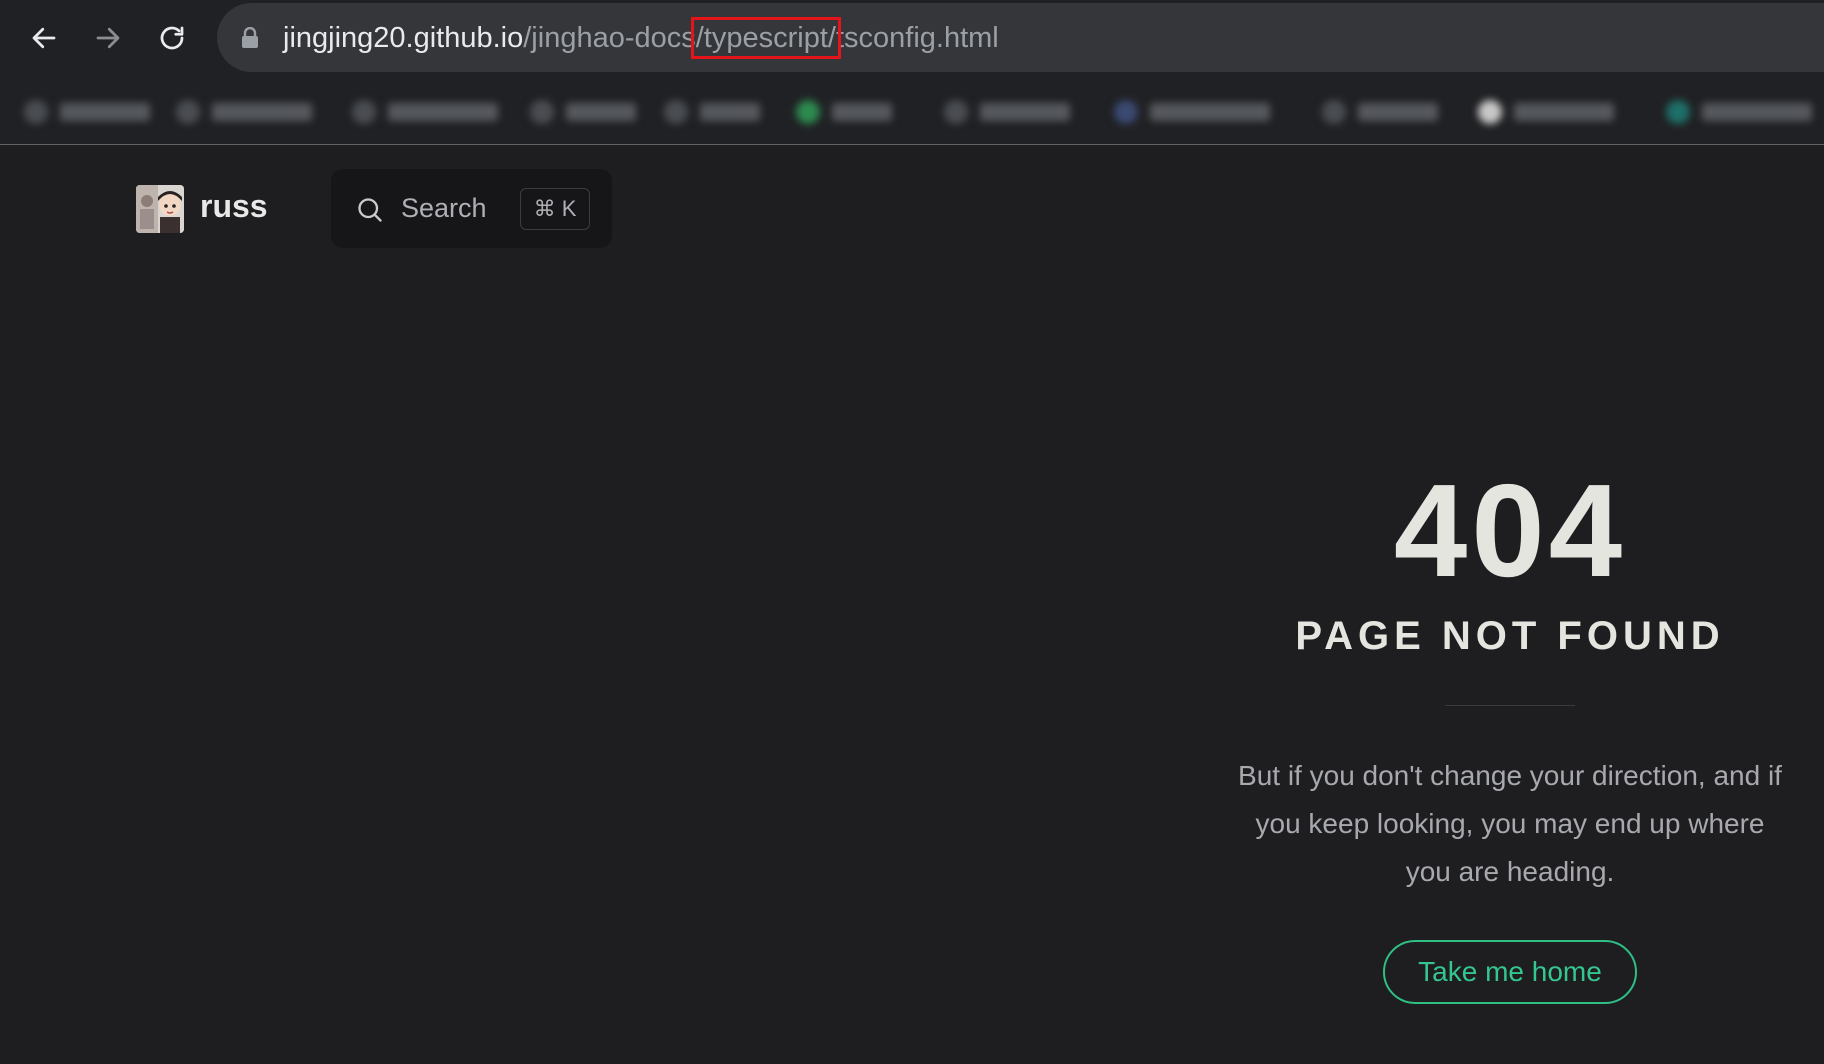 The image size is (1824, 1064). Describe the element at coordinates (1510, 972) in the screenshot. I see `take-me-home-button: Take me home` at that location.